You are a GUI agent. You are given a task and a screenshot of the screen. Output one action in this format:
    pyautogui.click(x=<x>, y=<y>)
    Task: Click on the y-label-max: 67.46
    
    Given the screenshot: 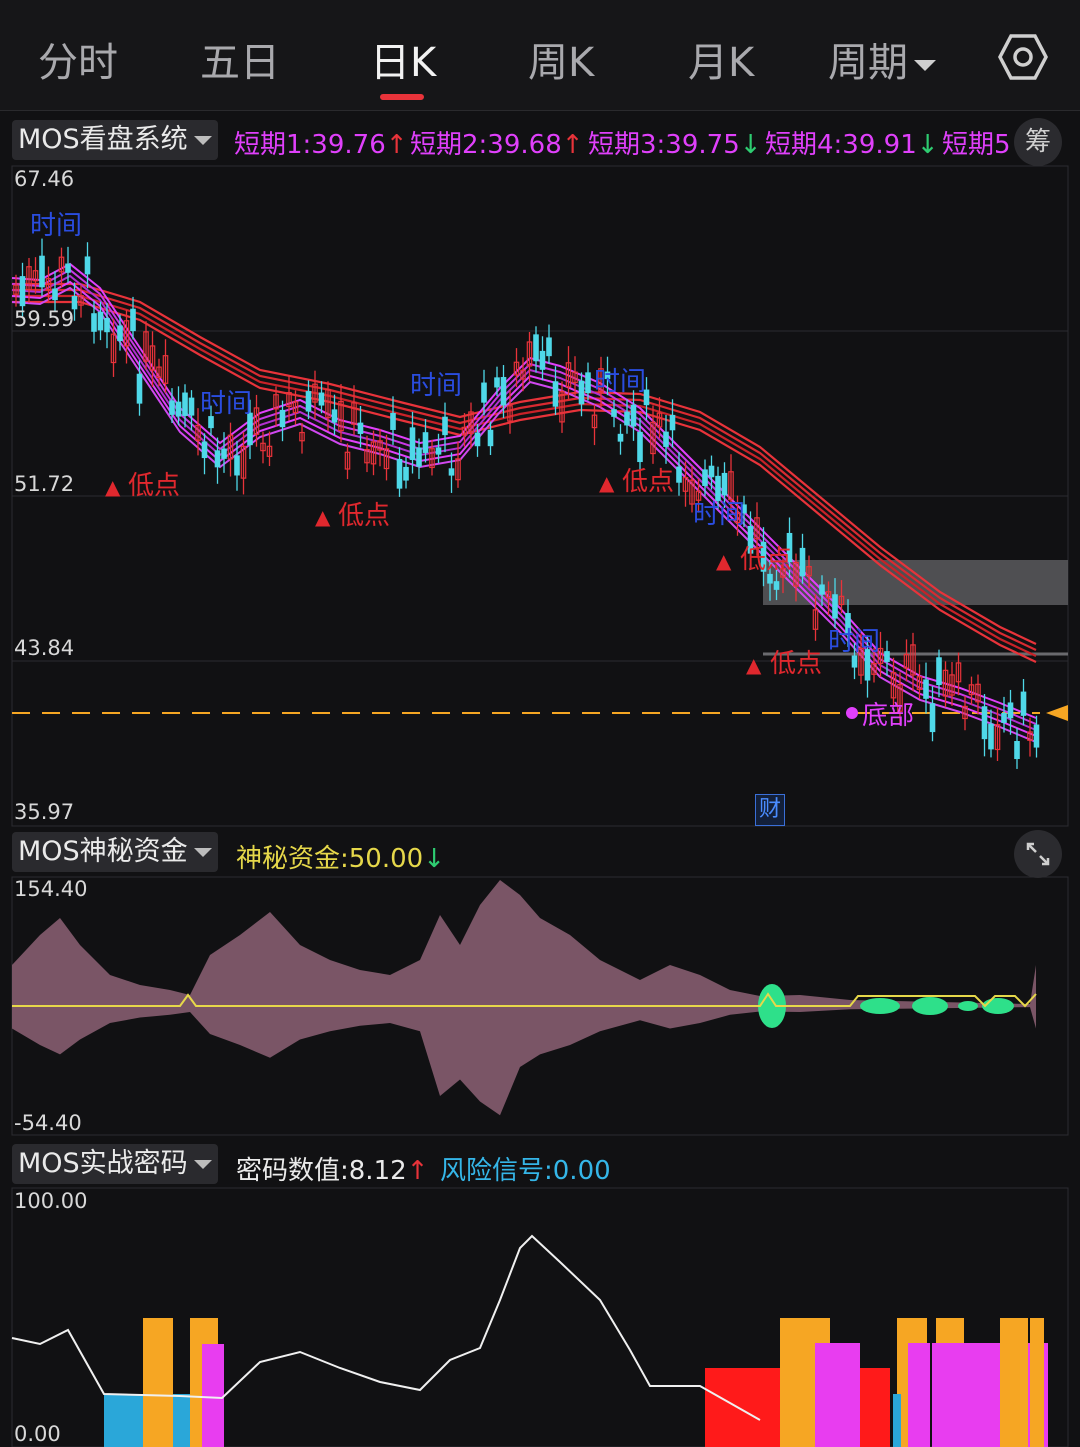 What is the action you would take?
    pyautogui.click(x=44, y=179)
    